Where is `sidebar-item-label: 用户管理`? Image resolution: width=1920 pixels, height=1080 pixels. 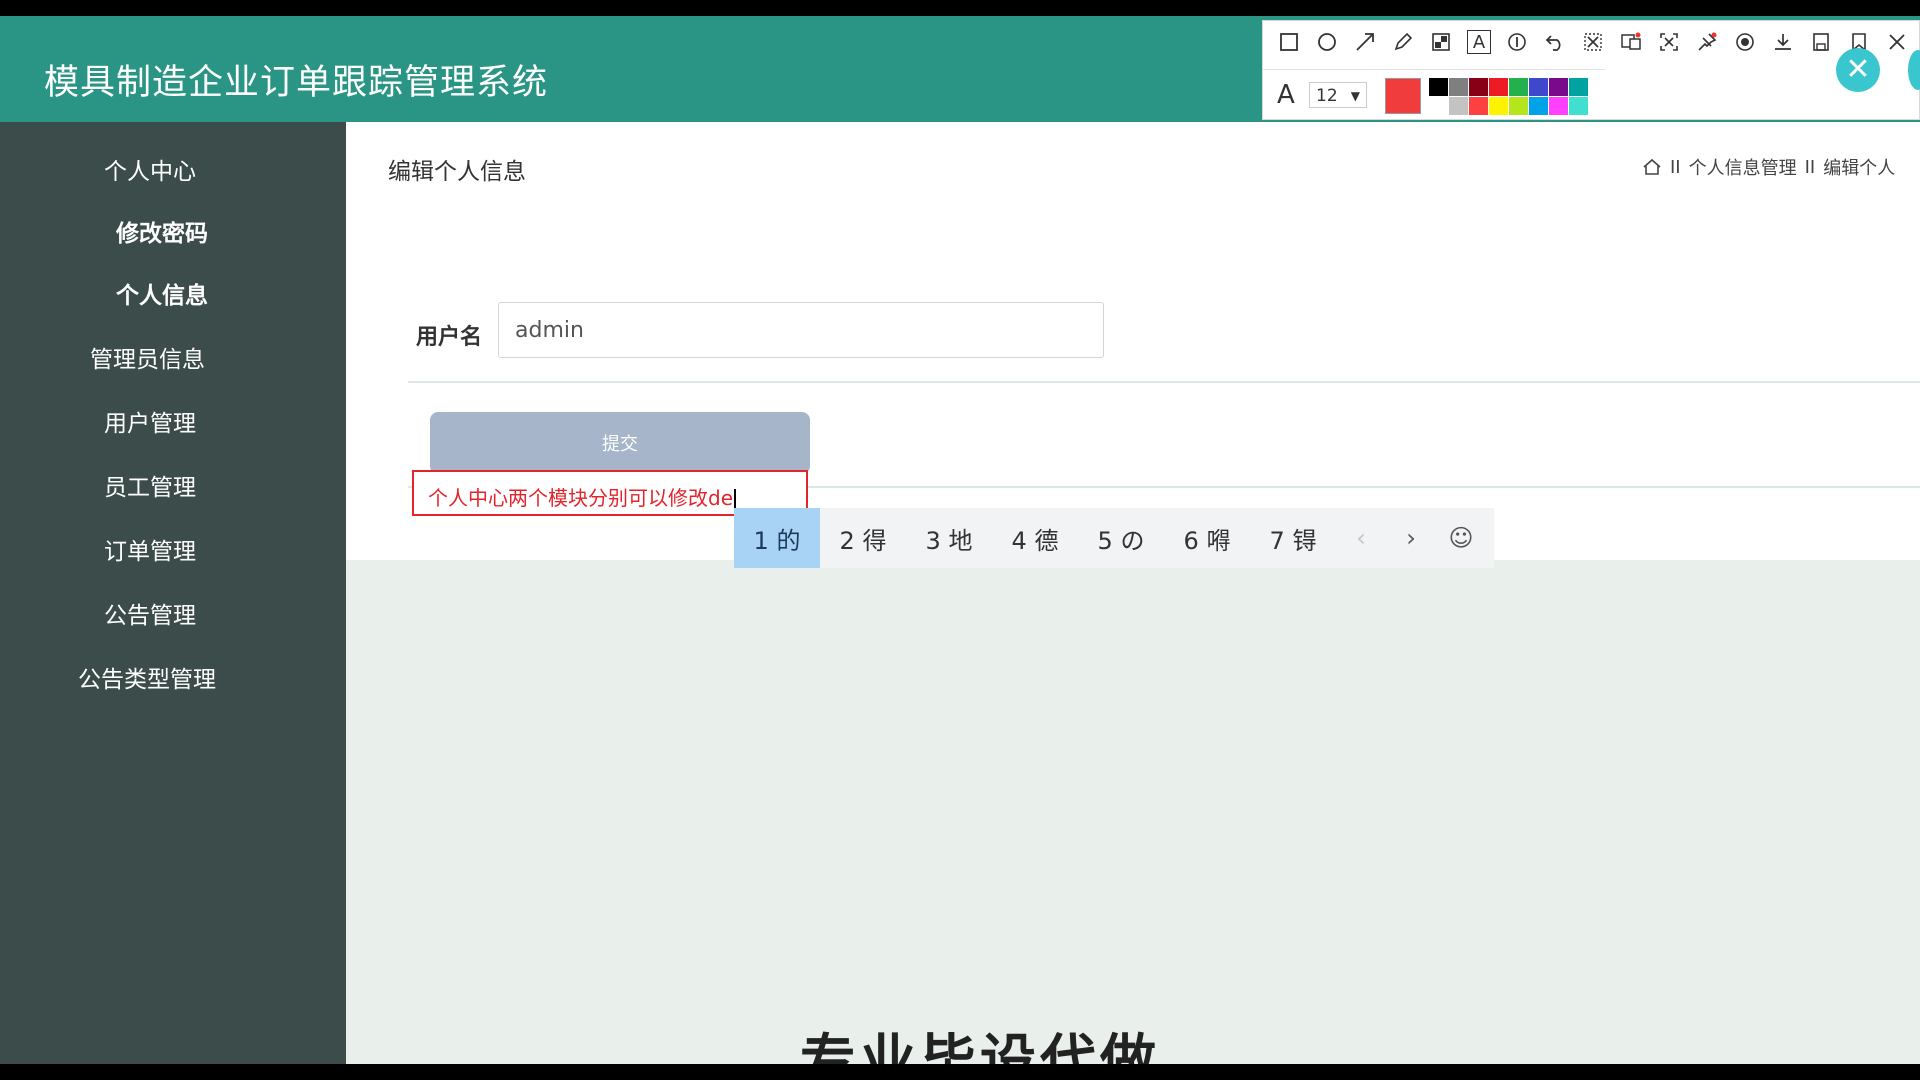
sidebar-item-label: 用户管理 is located at coordinates (150, 424).